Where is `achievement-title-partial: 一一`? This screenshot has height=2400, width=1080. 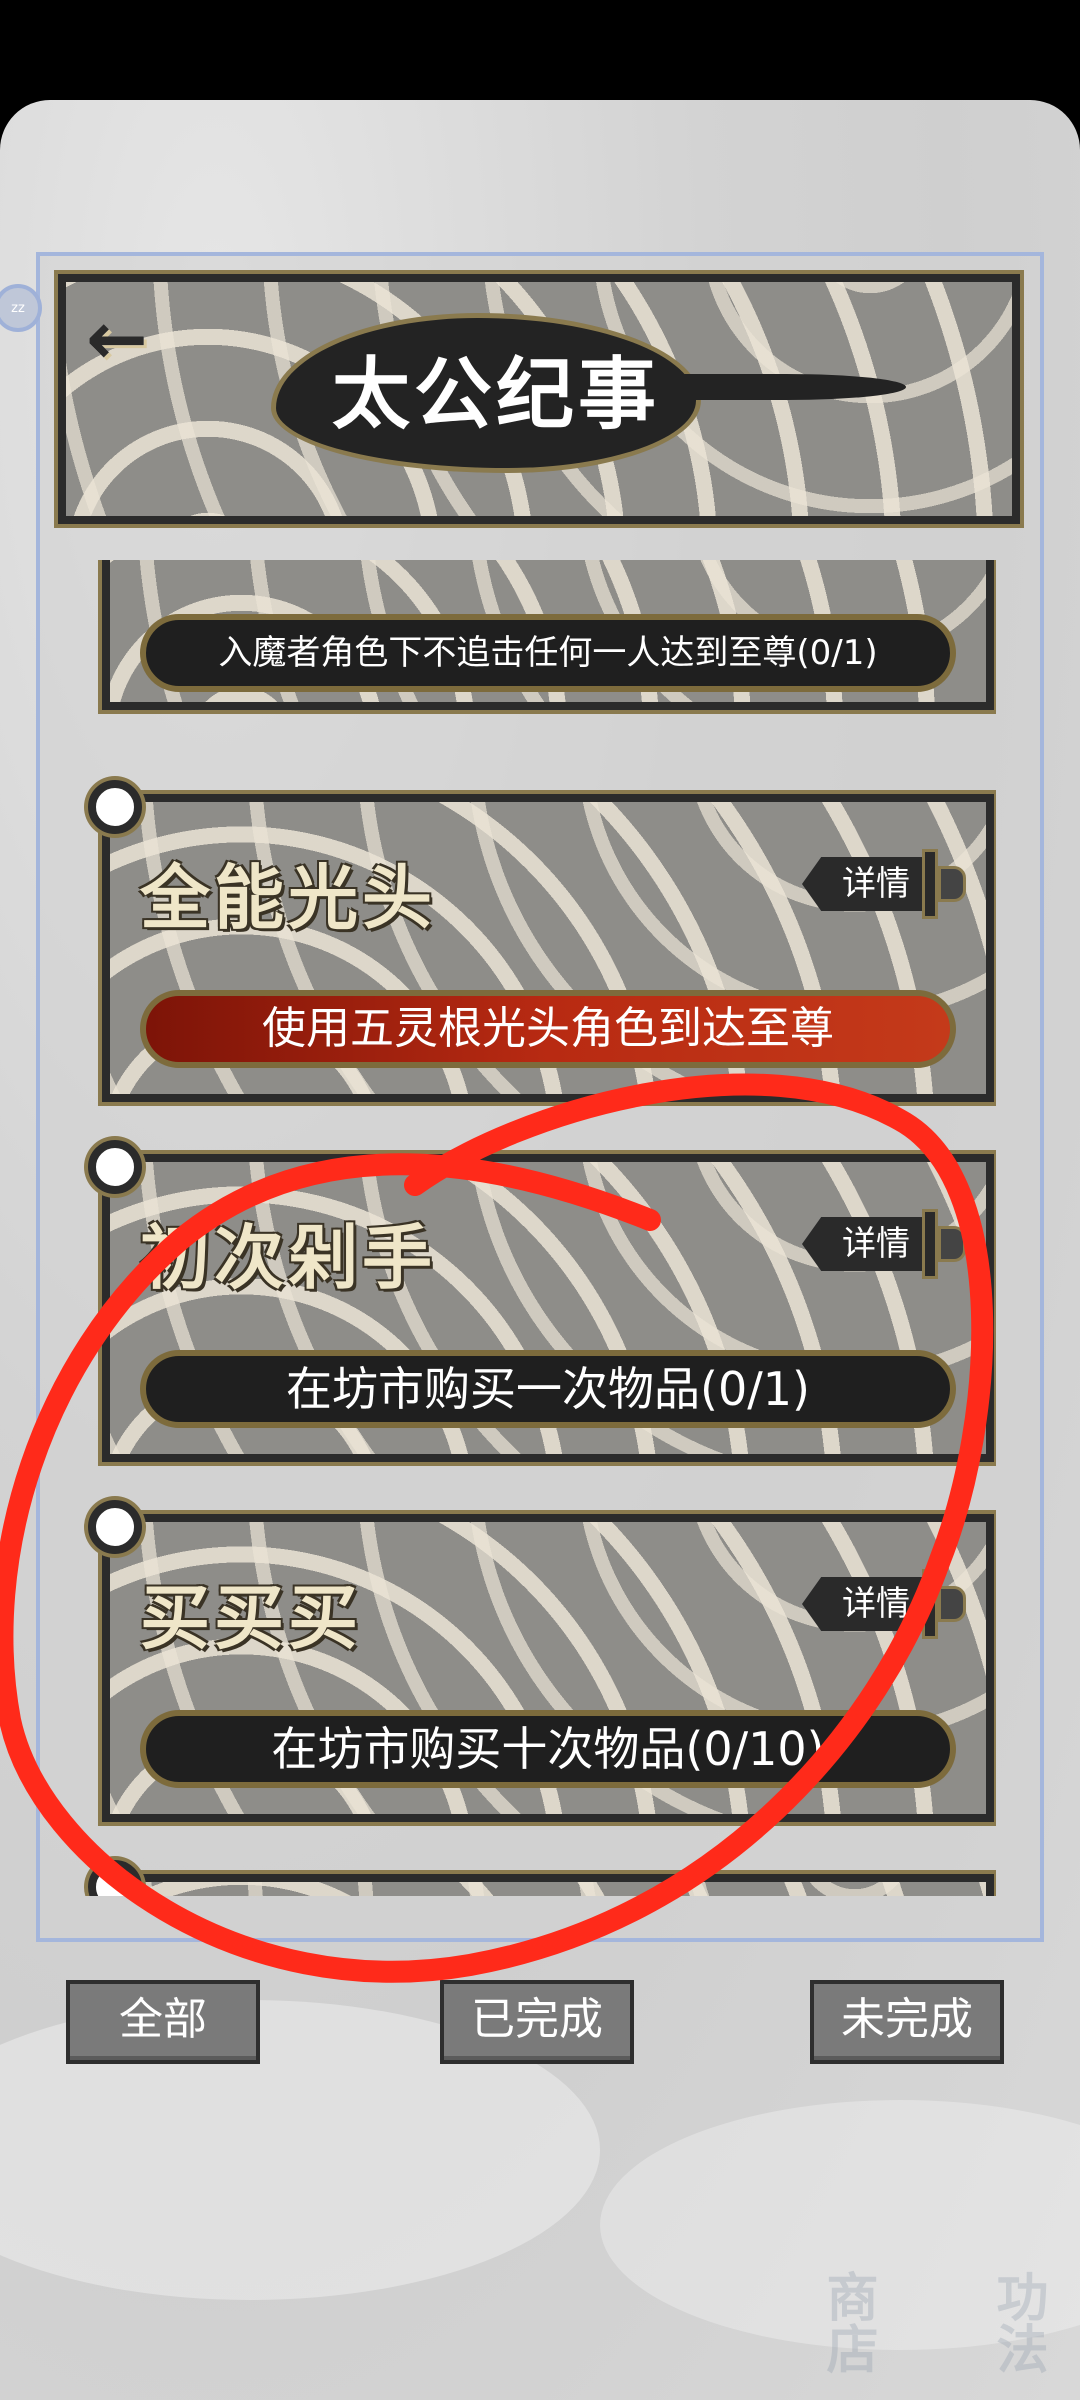 achievement-title-partial: 一一 is located at coordinates (210, 572).